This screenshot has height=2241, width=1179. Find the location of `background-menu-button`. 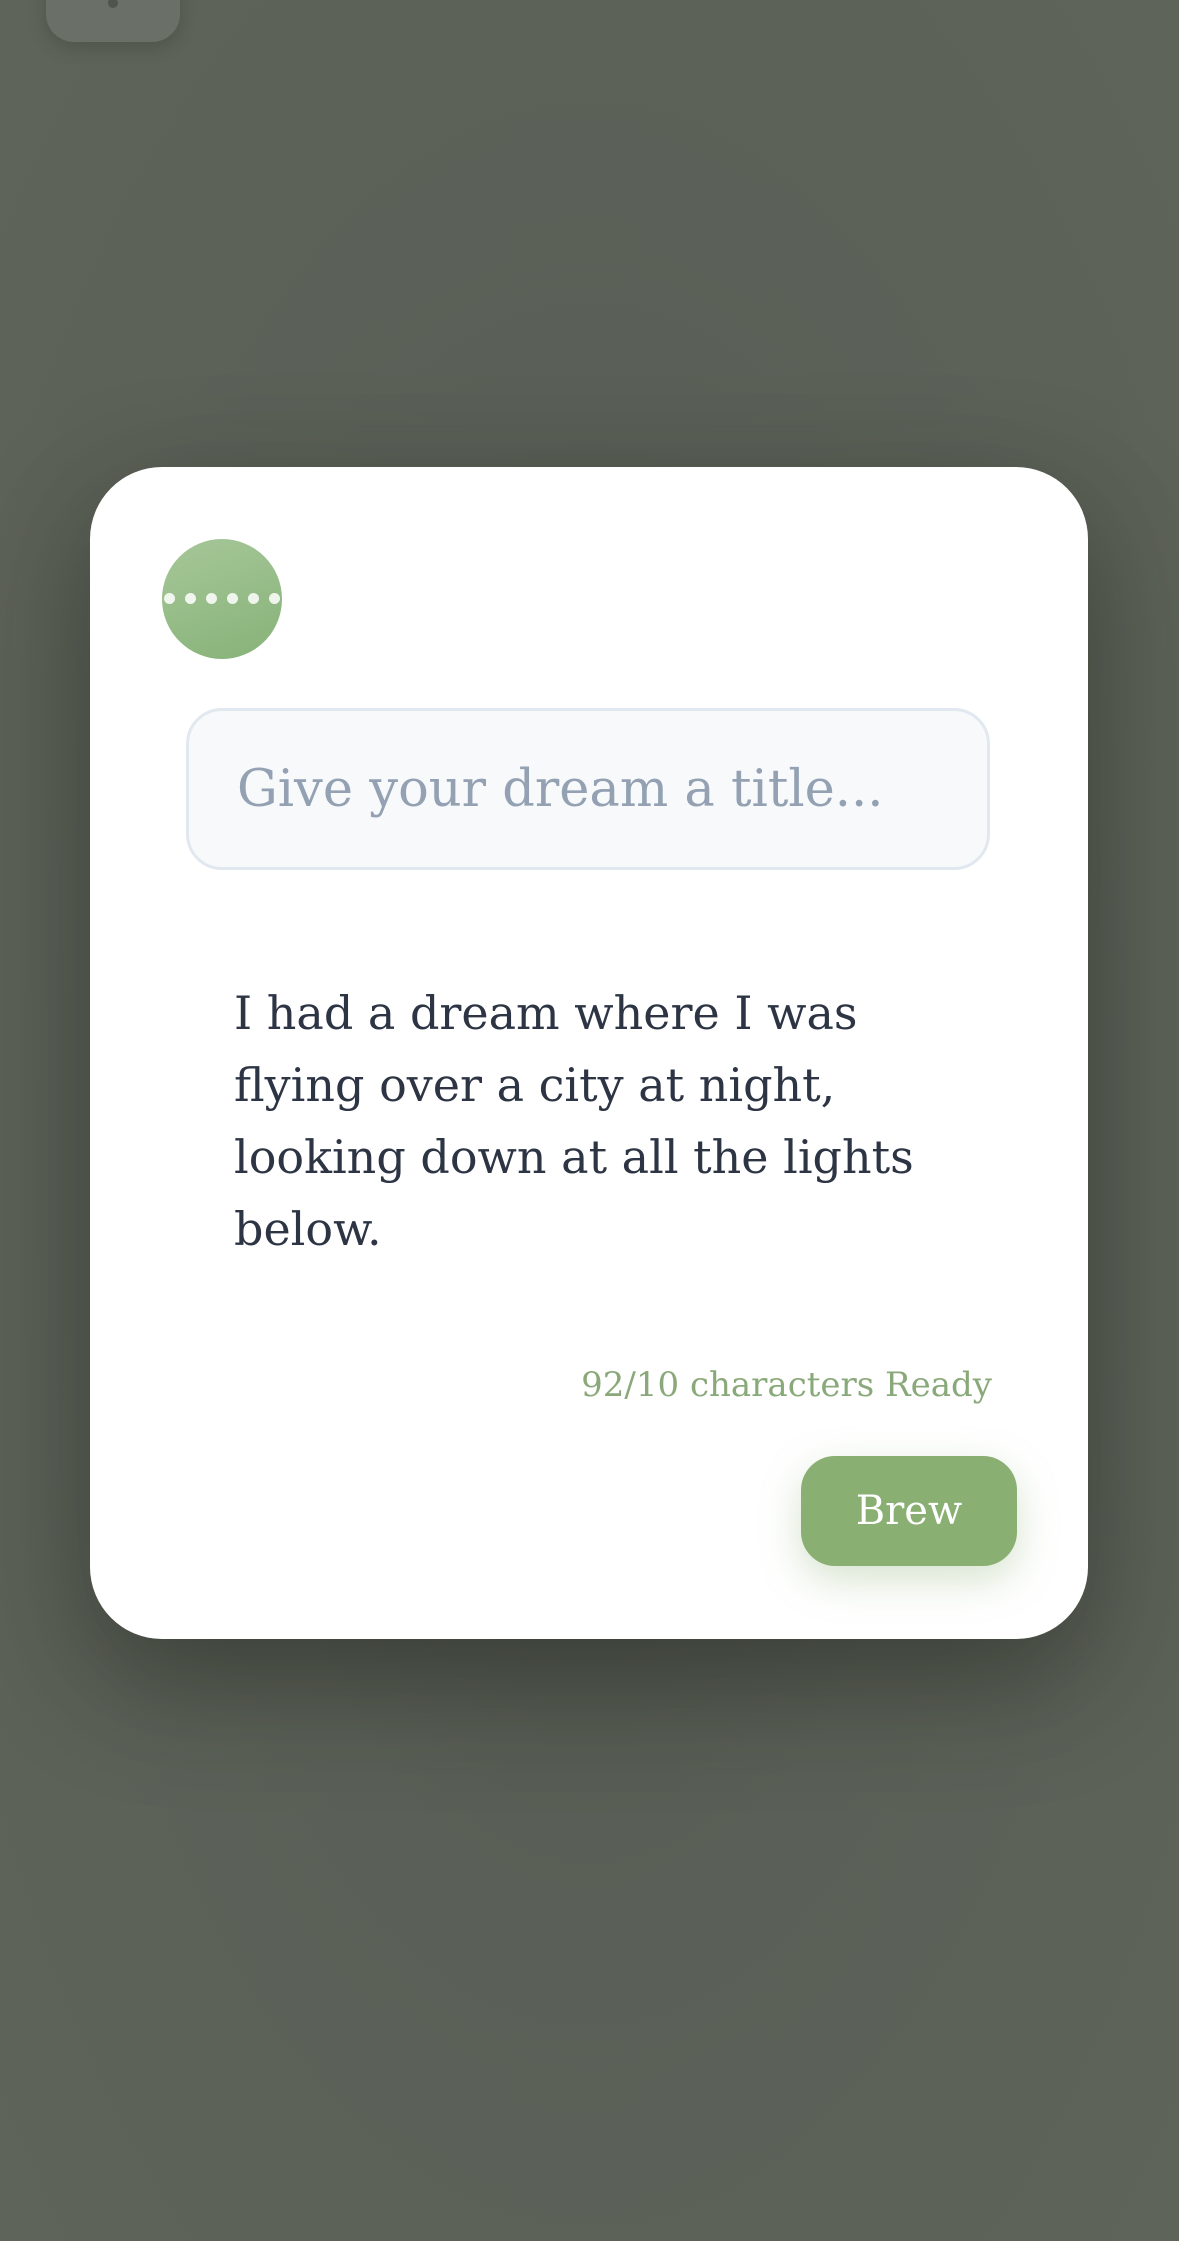

background-menu-button is located at coordinates (113, 21).